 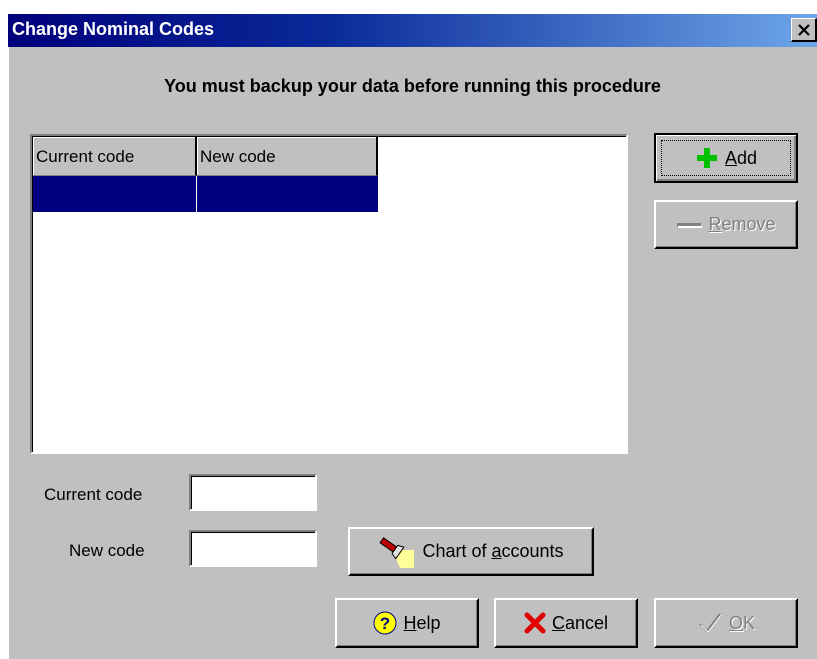 I want to click on help-button: ? Help, so click(x=407, y=623).